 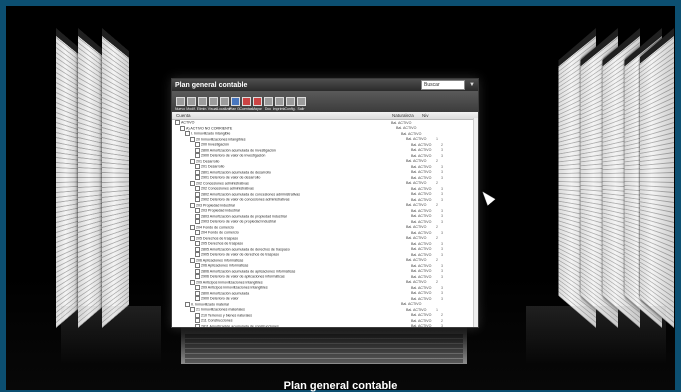 What do you see at coordinates (301, 104) in the screenshot?
I see `toolbar-button: Salir` at bounding box center [301, 104].